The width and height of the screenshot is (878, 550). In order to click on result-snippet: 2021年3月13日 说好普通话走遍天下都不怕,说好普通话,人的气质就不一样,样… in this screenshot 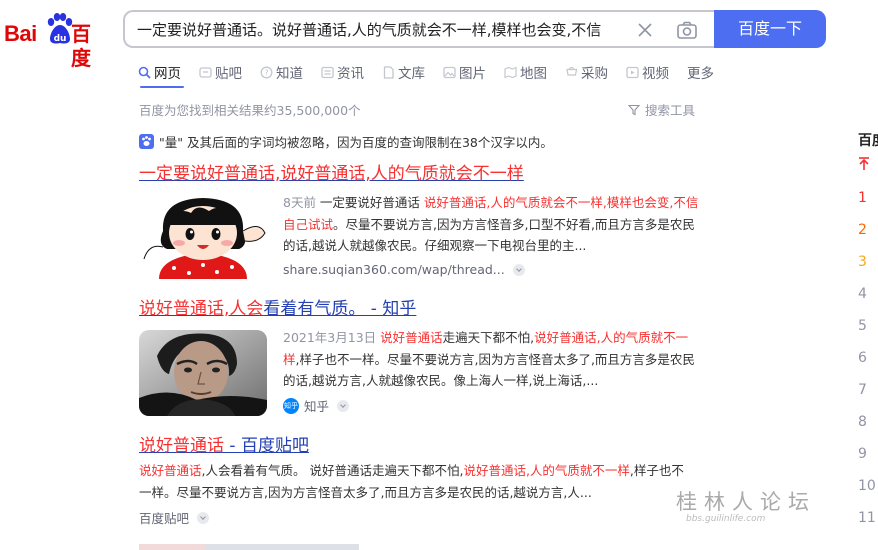, I will do `click(492, 359)`.